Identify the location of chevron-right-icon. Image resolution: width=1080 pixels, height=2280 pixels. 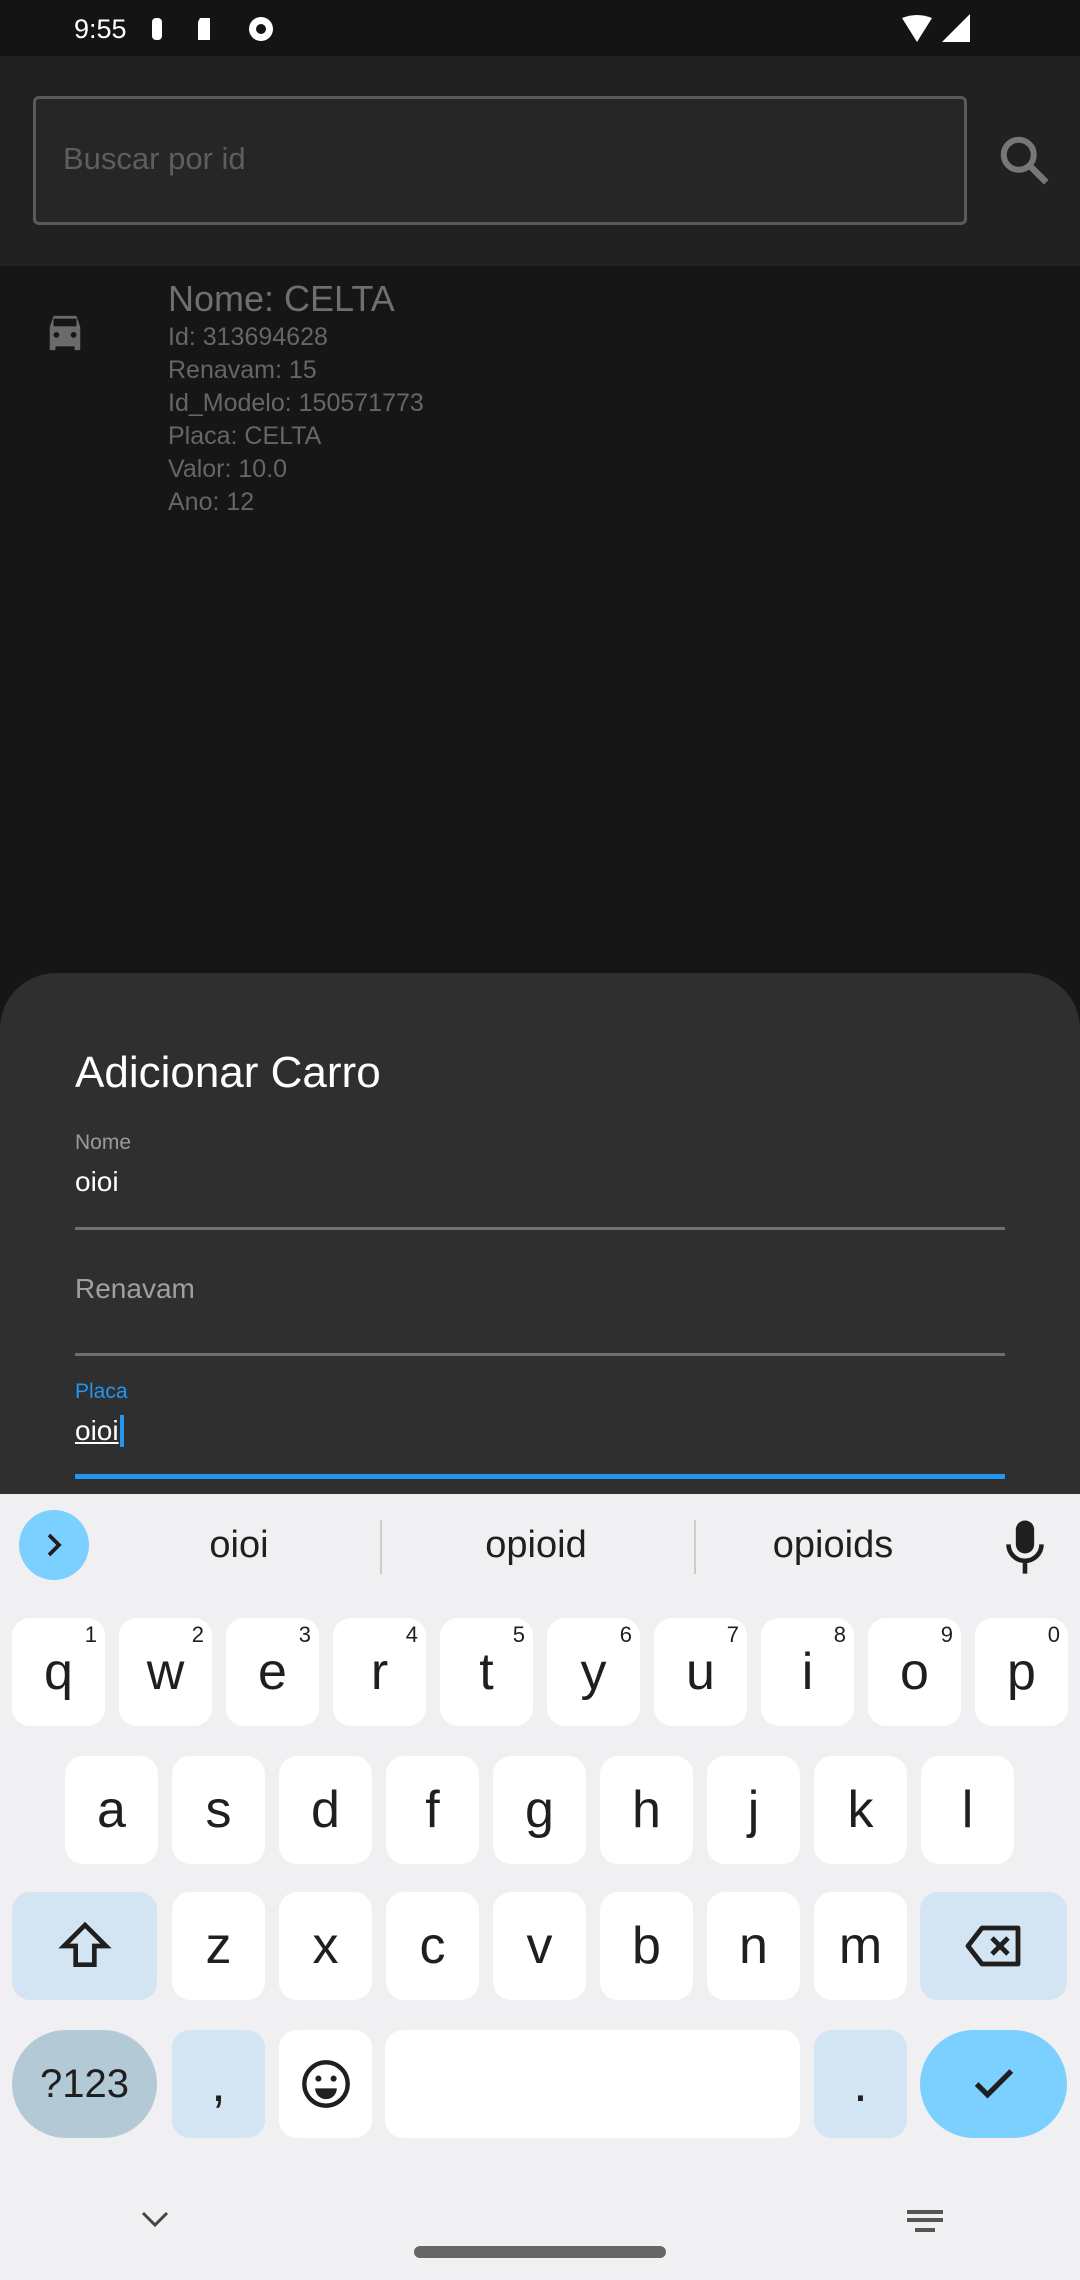
(54, 1545).